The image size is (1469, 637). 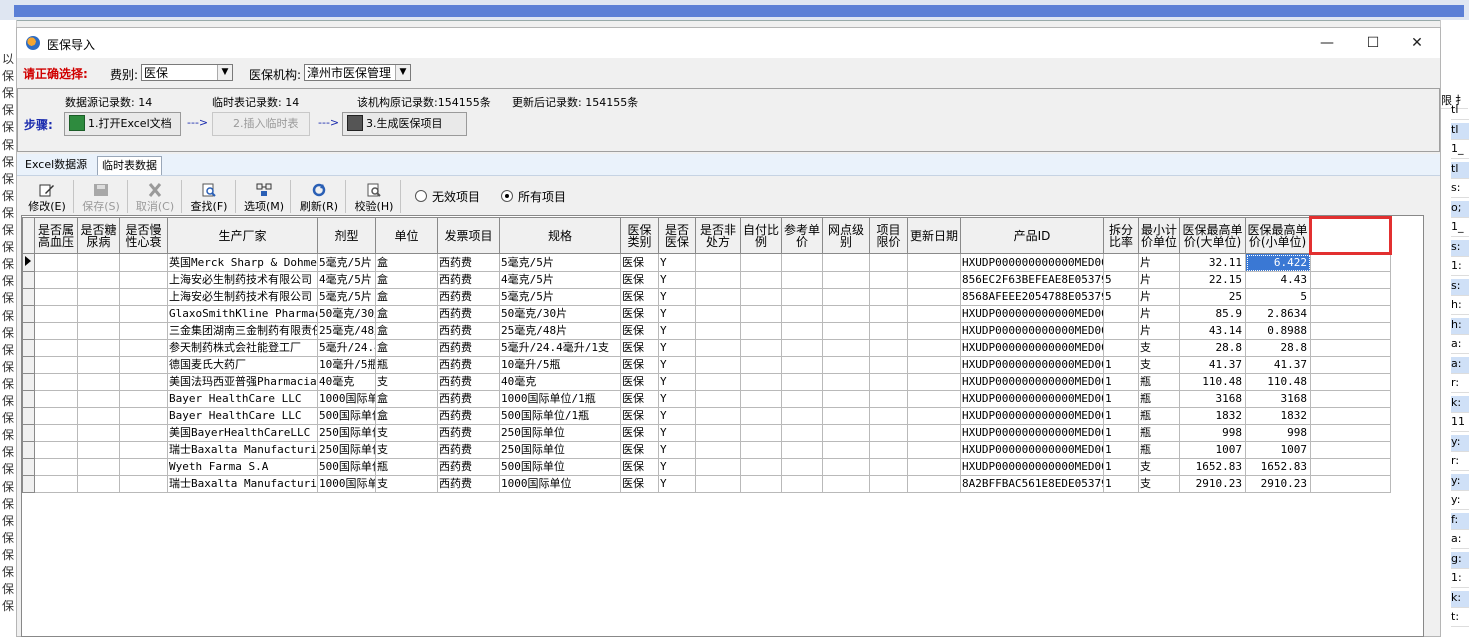 What do you see at coordinates (28, 484) in the screenshot?
I see `row-indicator` at bounding box center [28, 484].